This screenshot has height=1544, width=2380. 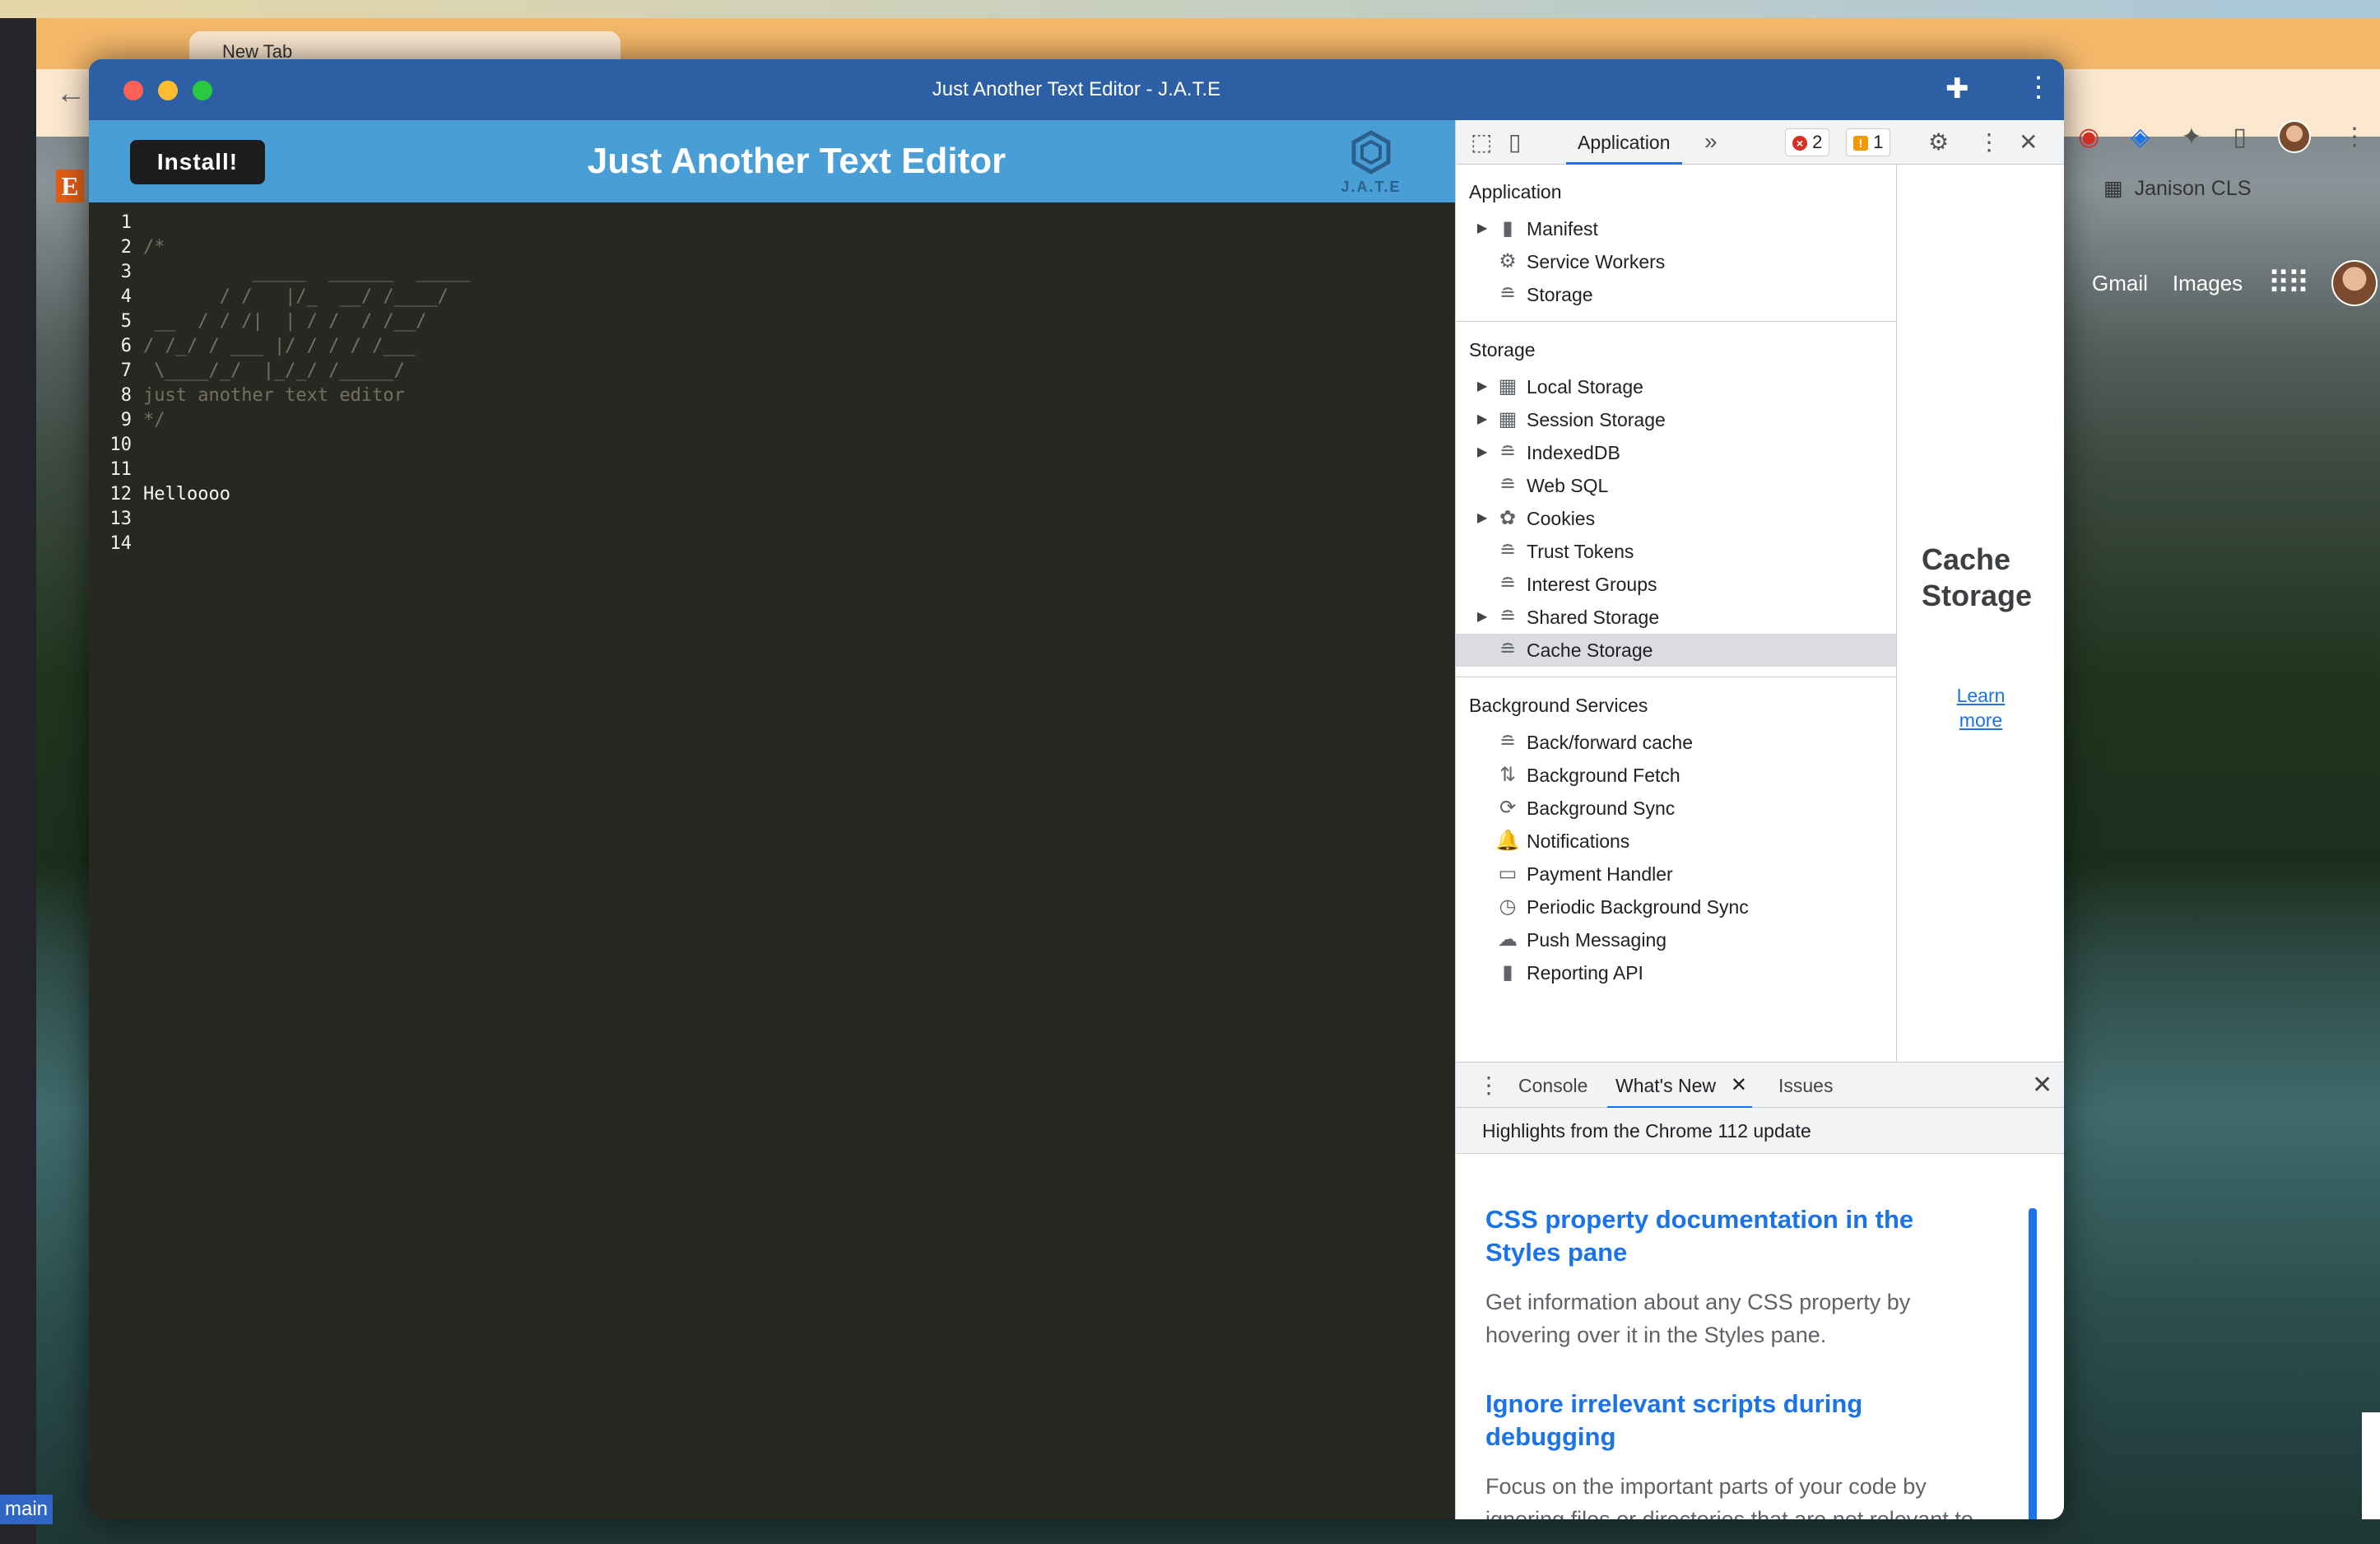 I want to click on sidebar-item-background-fetch: ⇅ Background Fetch, so click(x=1676, y=776).